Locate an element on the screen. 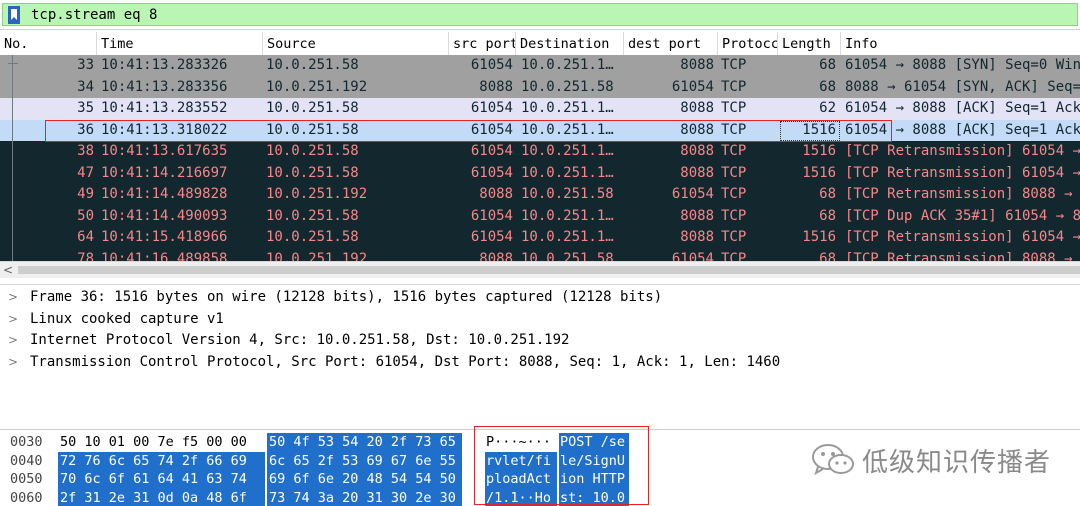 Image resolution: width=1080 pixels, height=506 pixels. cell-no: 64 is located at coordinates (85, 237).